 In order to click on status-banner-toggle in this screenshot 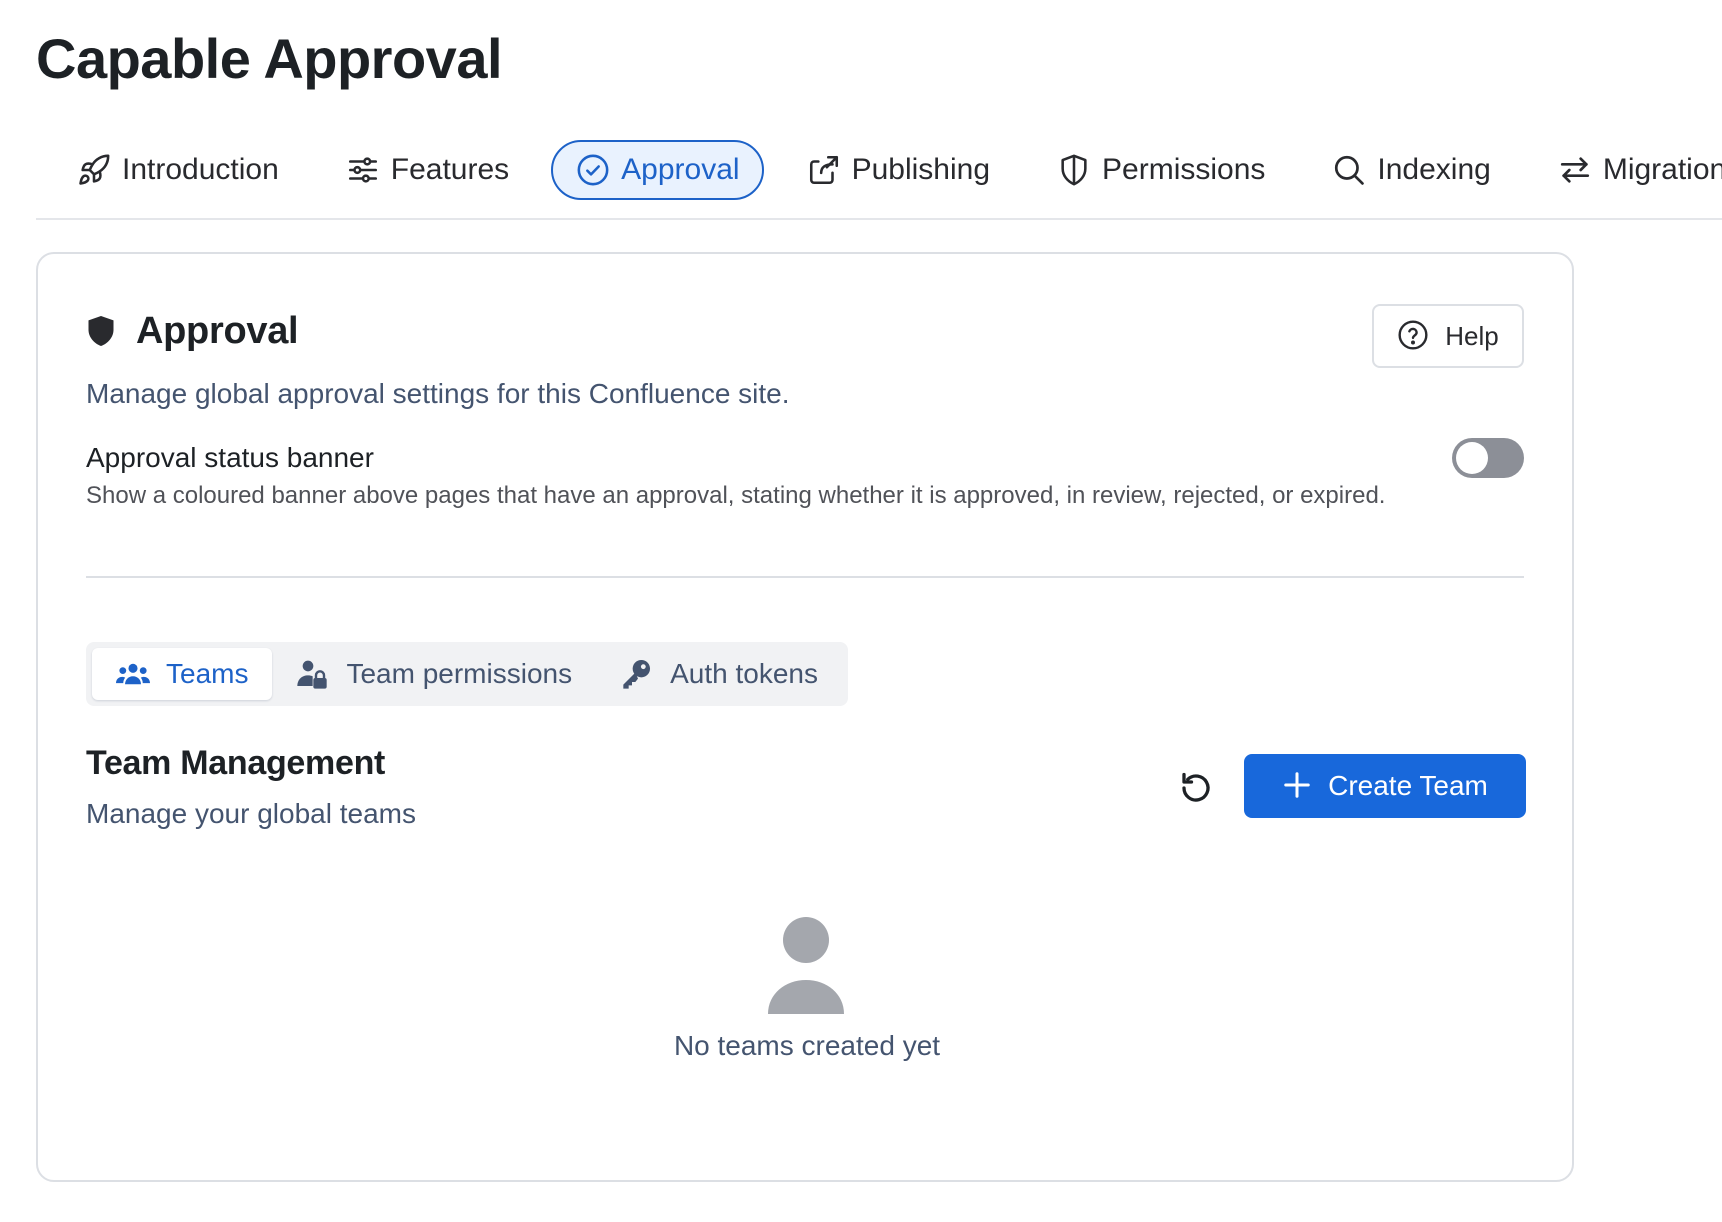, I will do `click(1488, 458)`.